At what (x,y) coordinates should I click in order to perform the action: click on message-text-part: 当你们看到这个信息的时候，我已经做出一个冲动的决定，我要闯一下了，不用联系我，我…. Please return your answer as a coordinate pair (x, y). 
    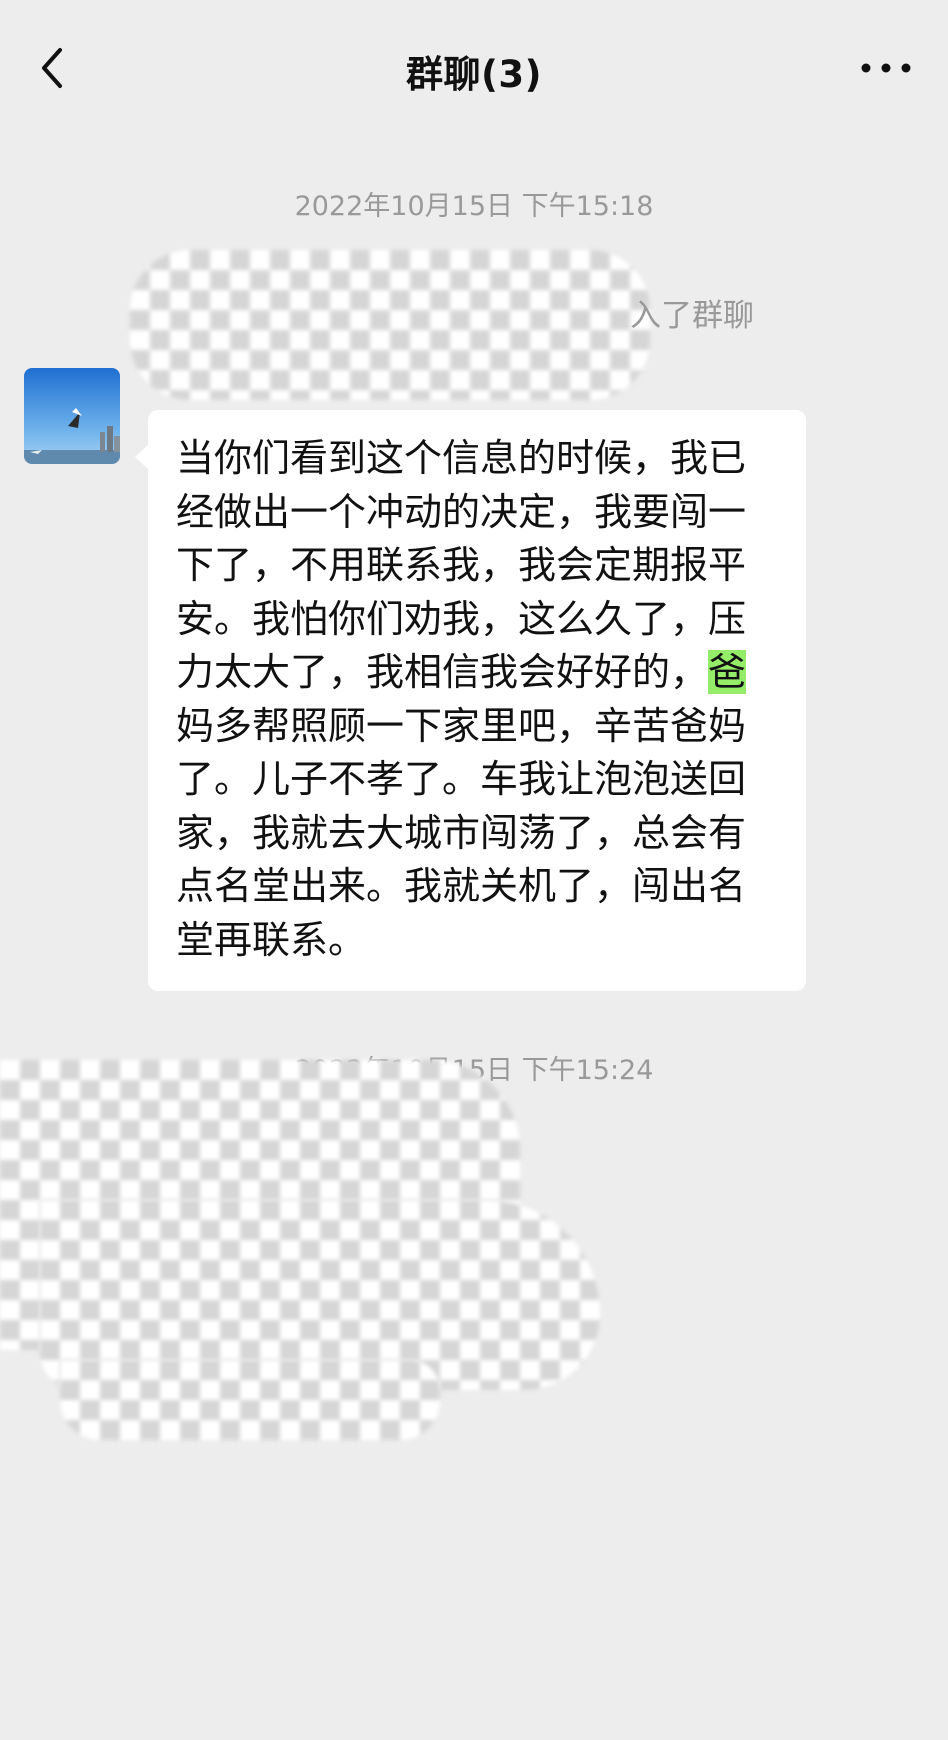
    Looking at the image, I should click on (461, 565).